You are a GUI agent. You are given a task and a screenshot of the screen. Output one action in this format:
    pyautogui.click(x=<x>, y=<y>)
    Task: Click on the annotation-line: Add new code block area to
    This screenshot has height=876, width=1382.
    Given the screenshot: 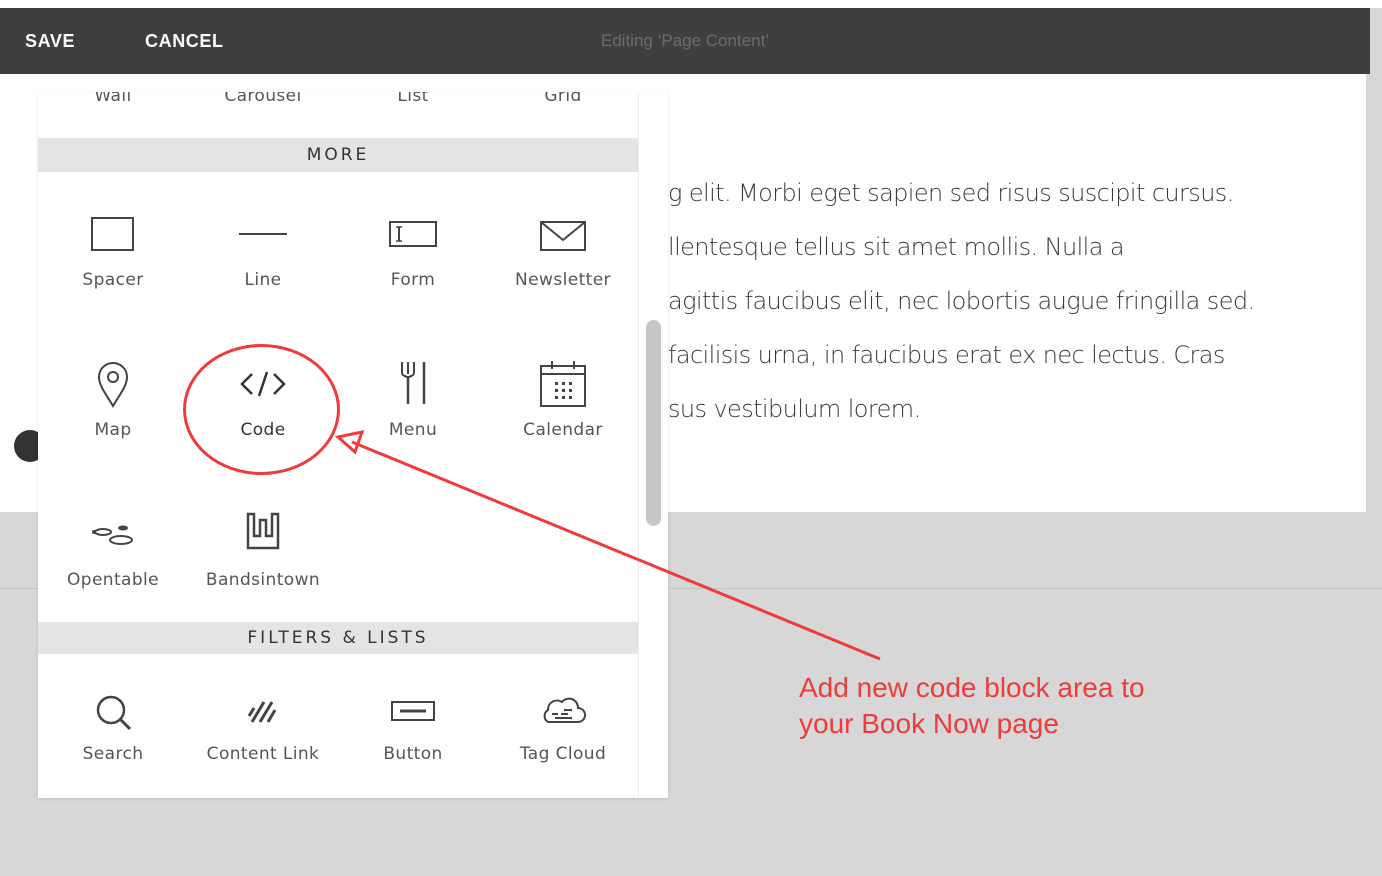 What is the action you would take?
    pyautogui.click(x=972, y=687)
    